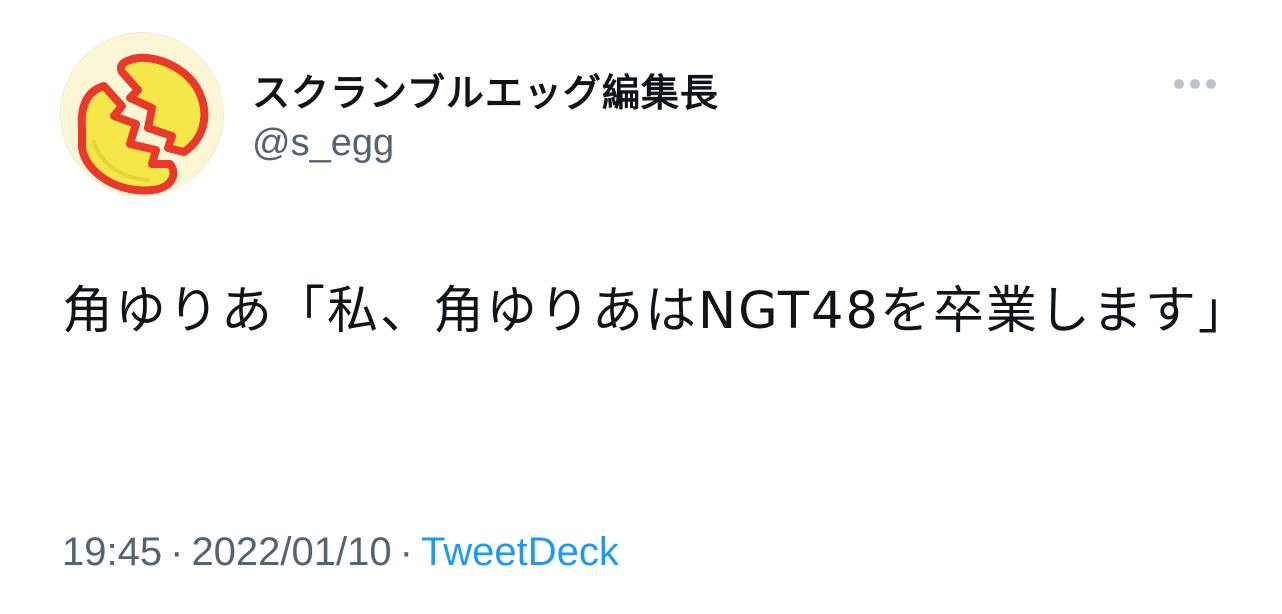  I want to click on author-handle: @s_egg, so click(323, 143).